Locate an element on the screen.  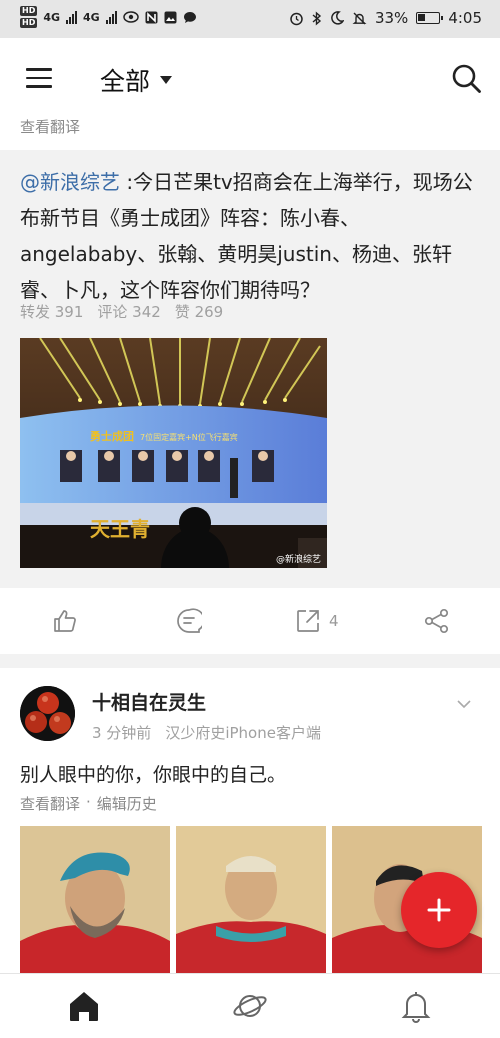
n-app-icon is located at coordinates (151, 17).